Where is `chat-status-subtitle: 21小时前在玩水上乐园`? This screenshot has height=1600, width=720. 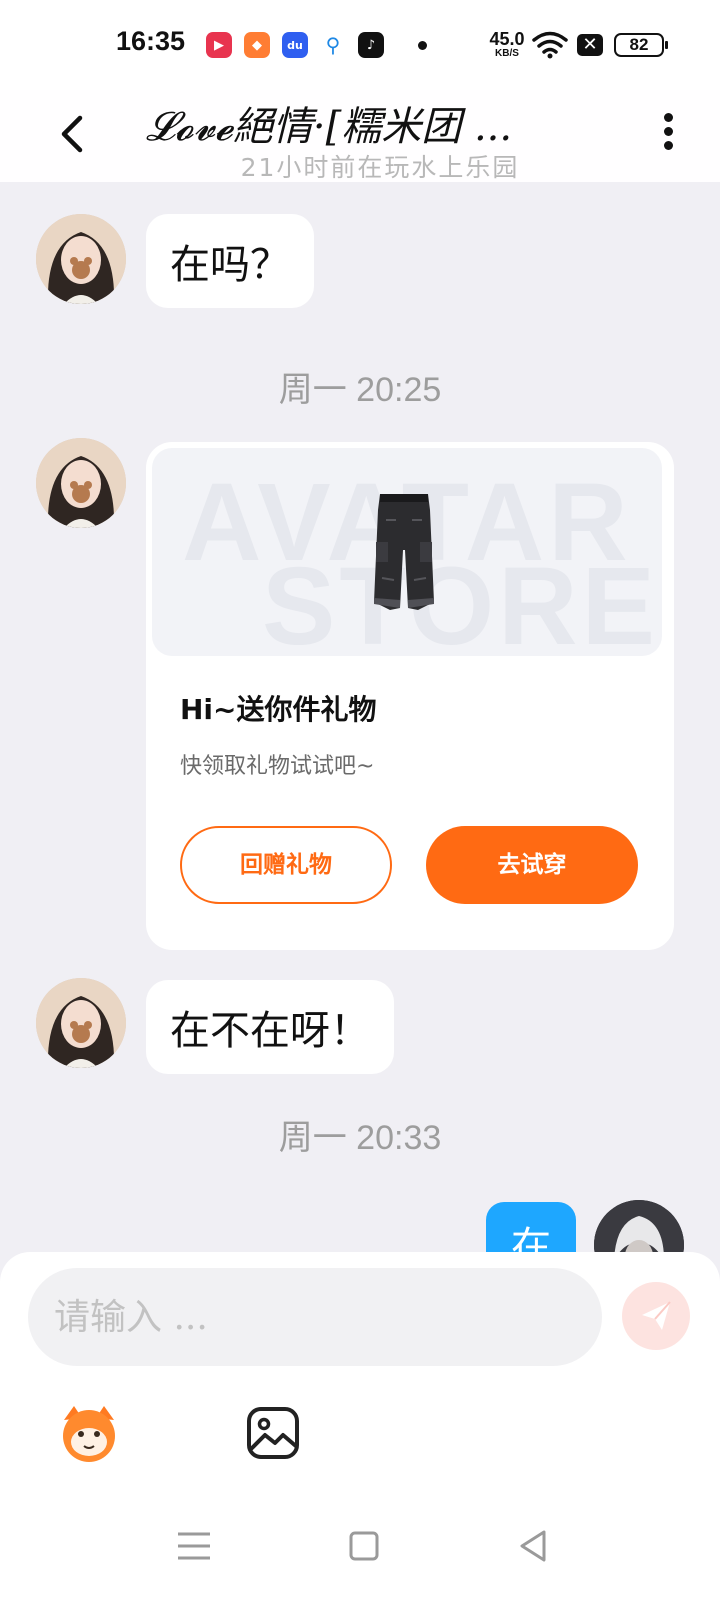 chat-status-subtitle: 21小时前在玩水上乐园 is located at coordinates (380, 167).